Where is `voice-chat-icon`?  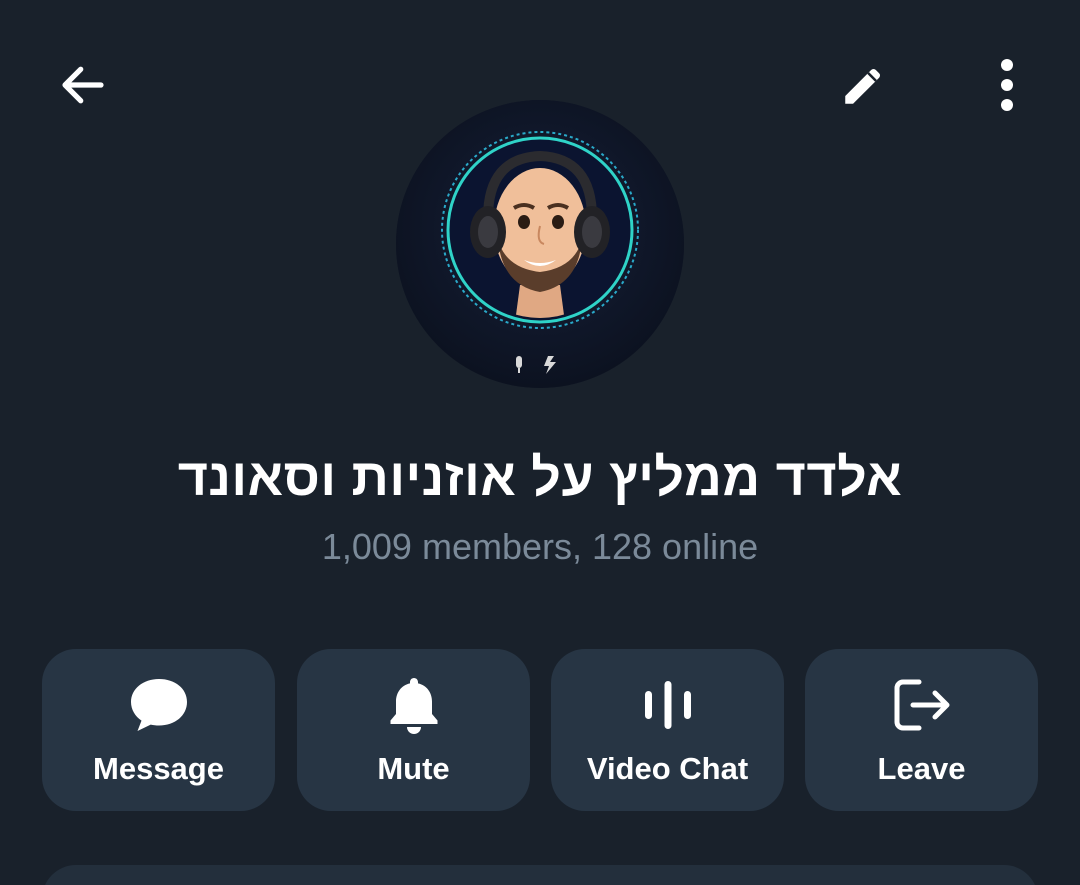
voice-chat-icon is located at coordinates (667, 705).